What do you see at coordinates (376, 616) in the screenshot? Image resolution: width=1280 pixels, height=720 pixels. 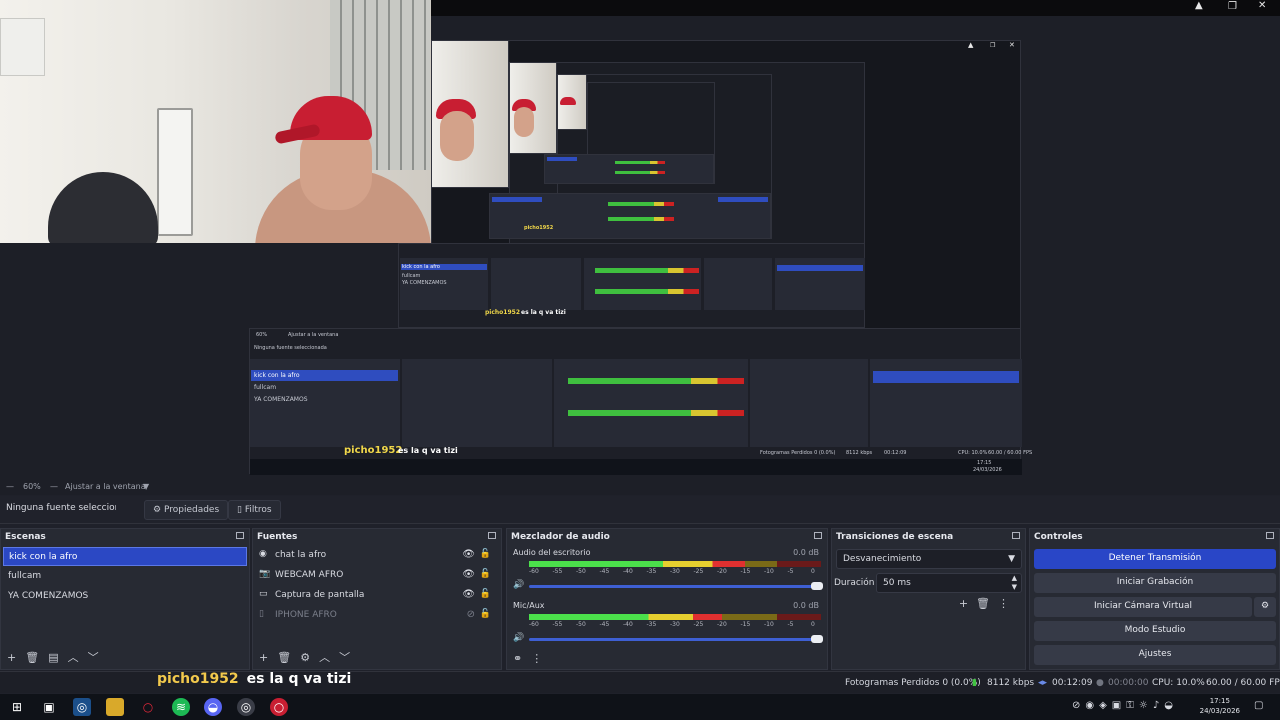 I see `source-item: ▯ IPHONE AFRO ⊘ 🔓` at bounding box center [376, 616].